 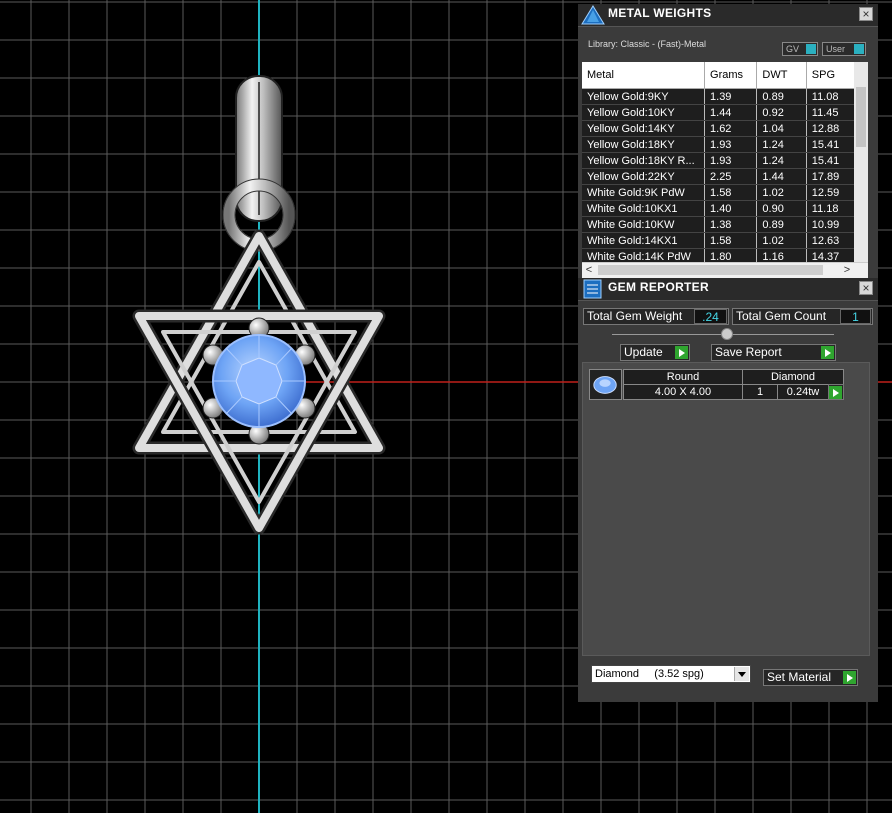 What do you see at coordinates (731, 208) in the screenshot?
I see `cell-grams: 1.40` at bounding box center [731, 208].